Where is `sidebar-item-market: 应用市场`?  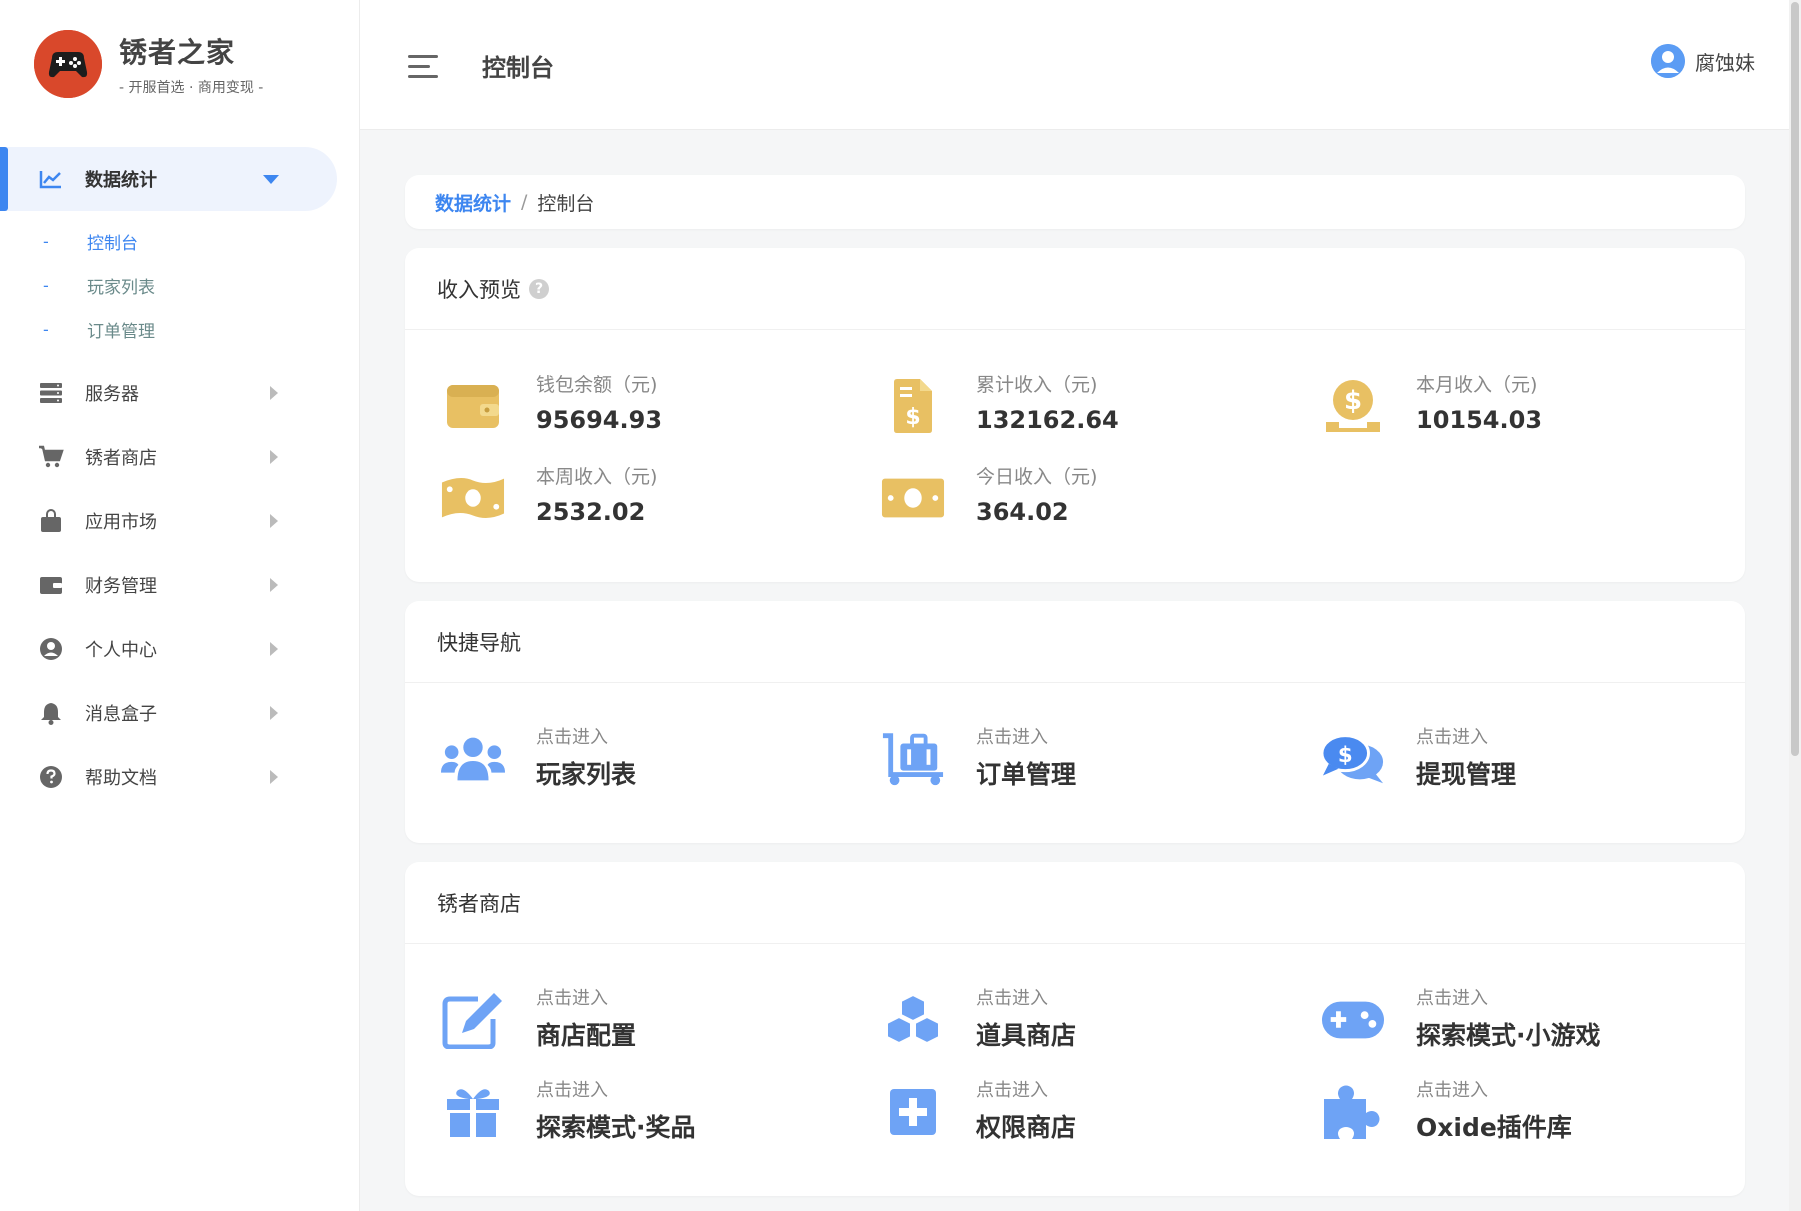 sidebar-item-market: 应用市场 is located at coordinates (180, 521).